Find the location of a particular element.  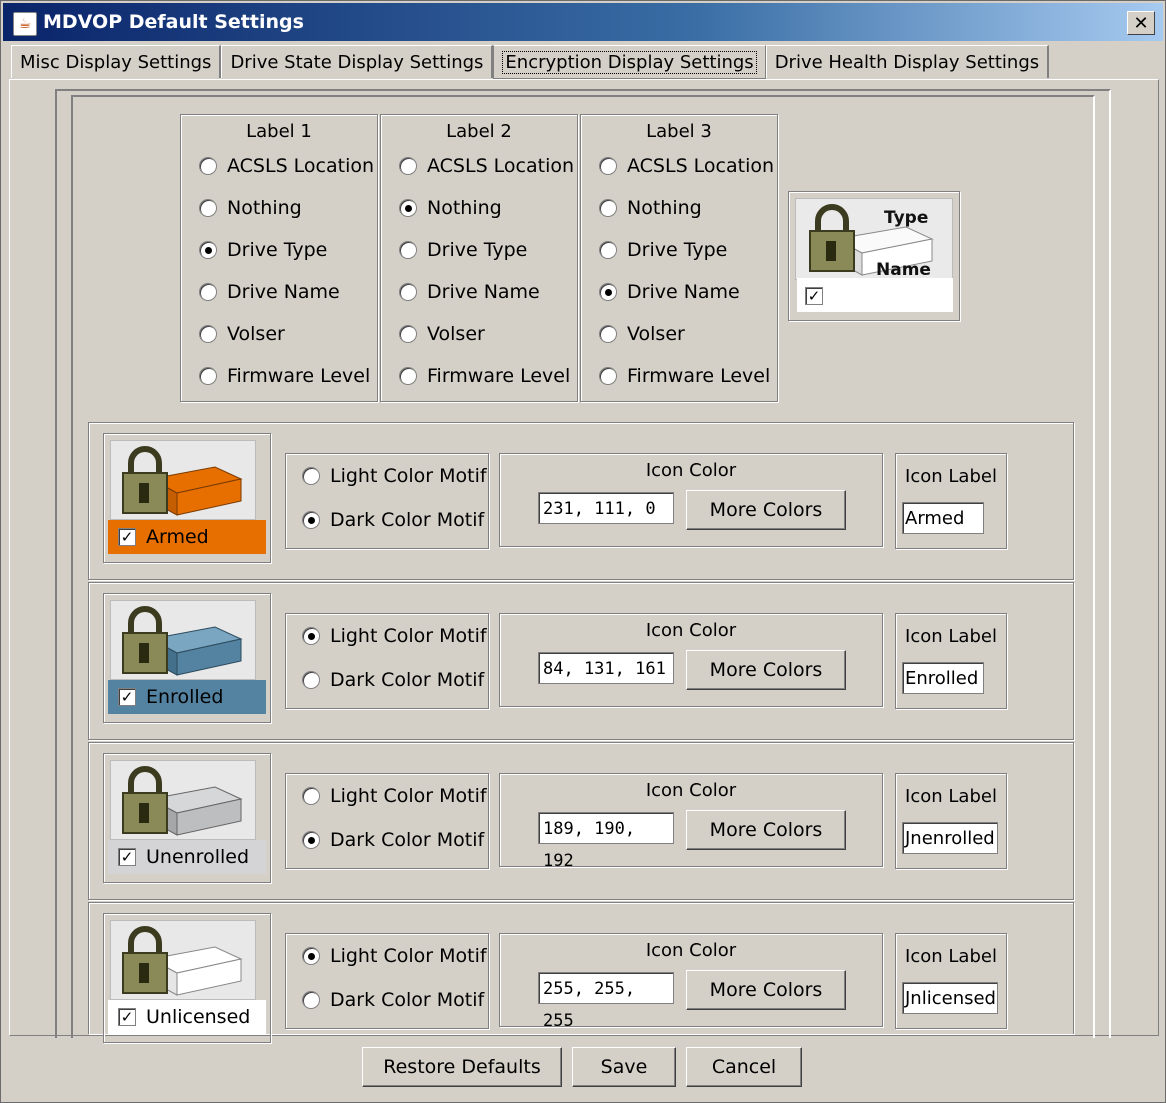

label2-option-acsls-location: ACSLS Location is located at coordinates (479, 166).